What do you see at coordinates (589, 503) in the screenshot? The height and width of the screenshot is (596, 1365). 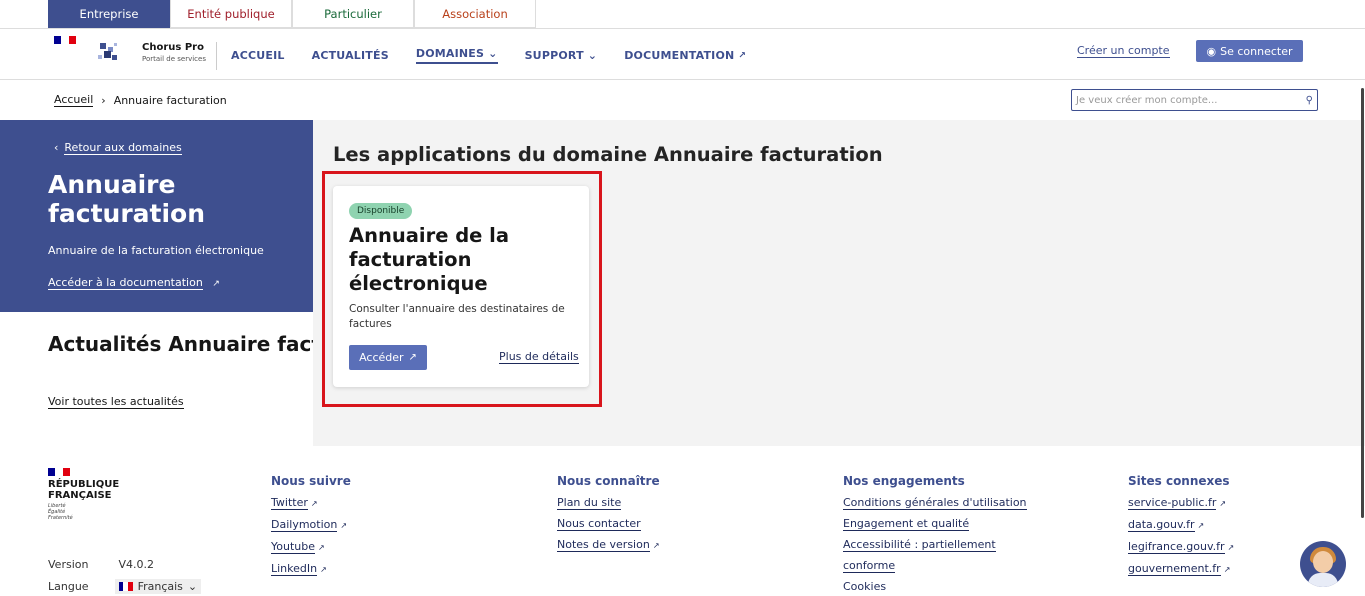 I see `link-label: Plan du site` at bounding box center [589, 503].